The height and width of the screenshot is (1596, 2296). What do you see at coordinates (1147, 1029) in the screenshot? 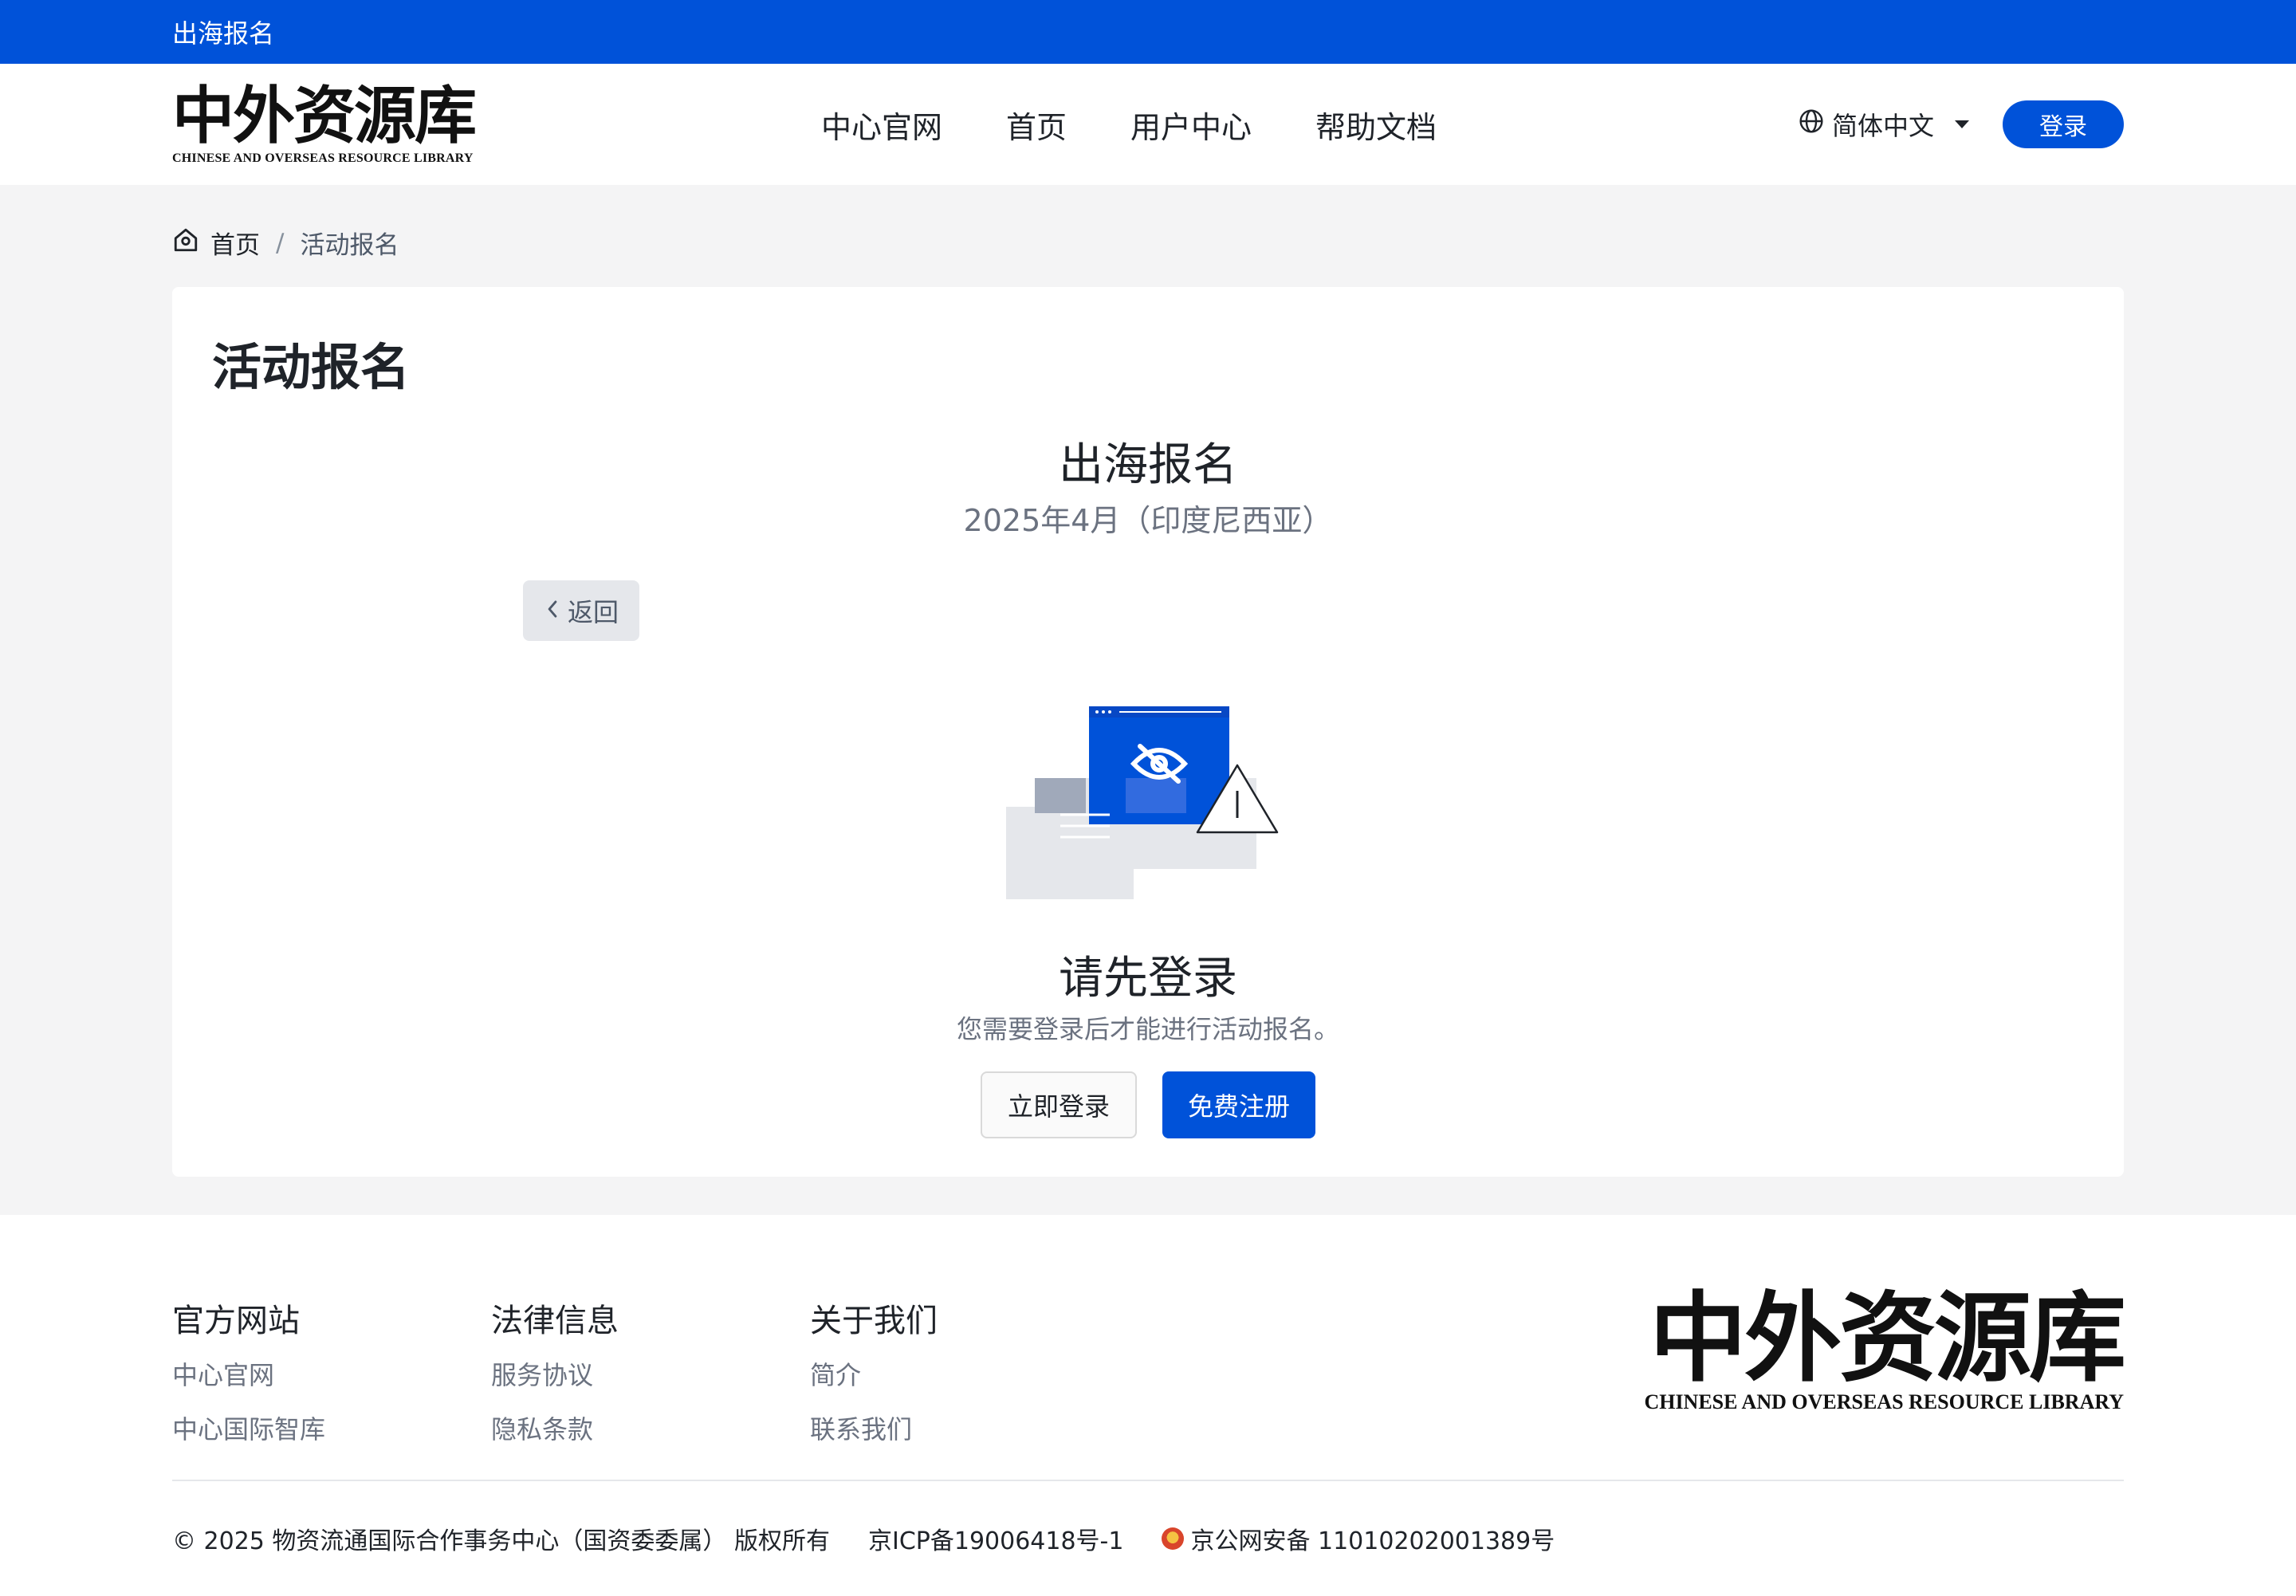
I see `login-required-description: 您需要登录后才能进行活动报名。` at bounding box center [1147, 1029].